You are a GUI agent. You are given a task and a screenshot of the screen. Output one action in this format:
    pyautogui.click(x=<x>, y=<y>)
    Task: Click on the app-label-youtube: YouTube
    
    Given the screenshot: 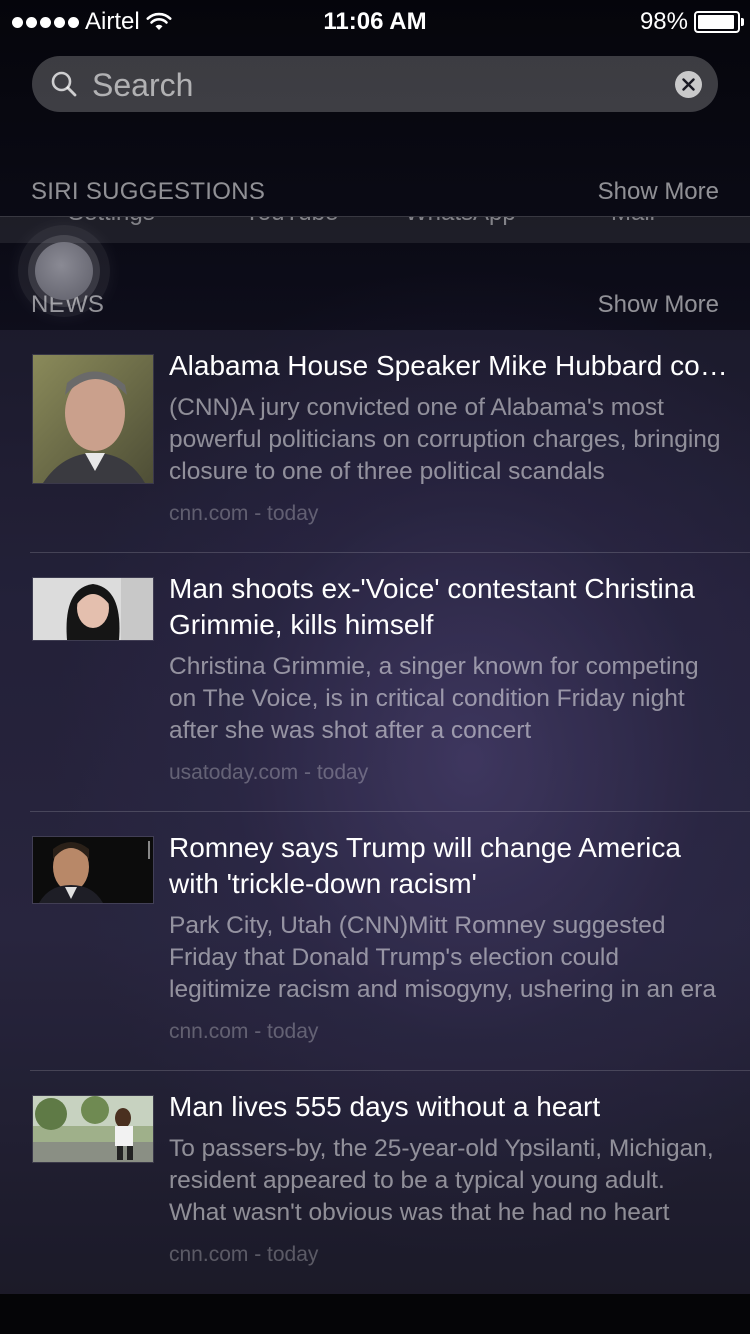 What is the action you would take?
    pyautogui.click(x=291, y=222)
    